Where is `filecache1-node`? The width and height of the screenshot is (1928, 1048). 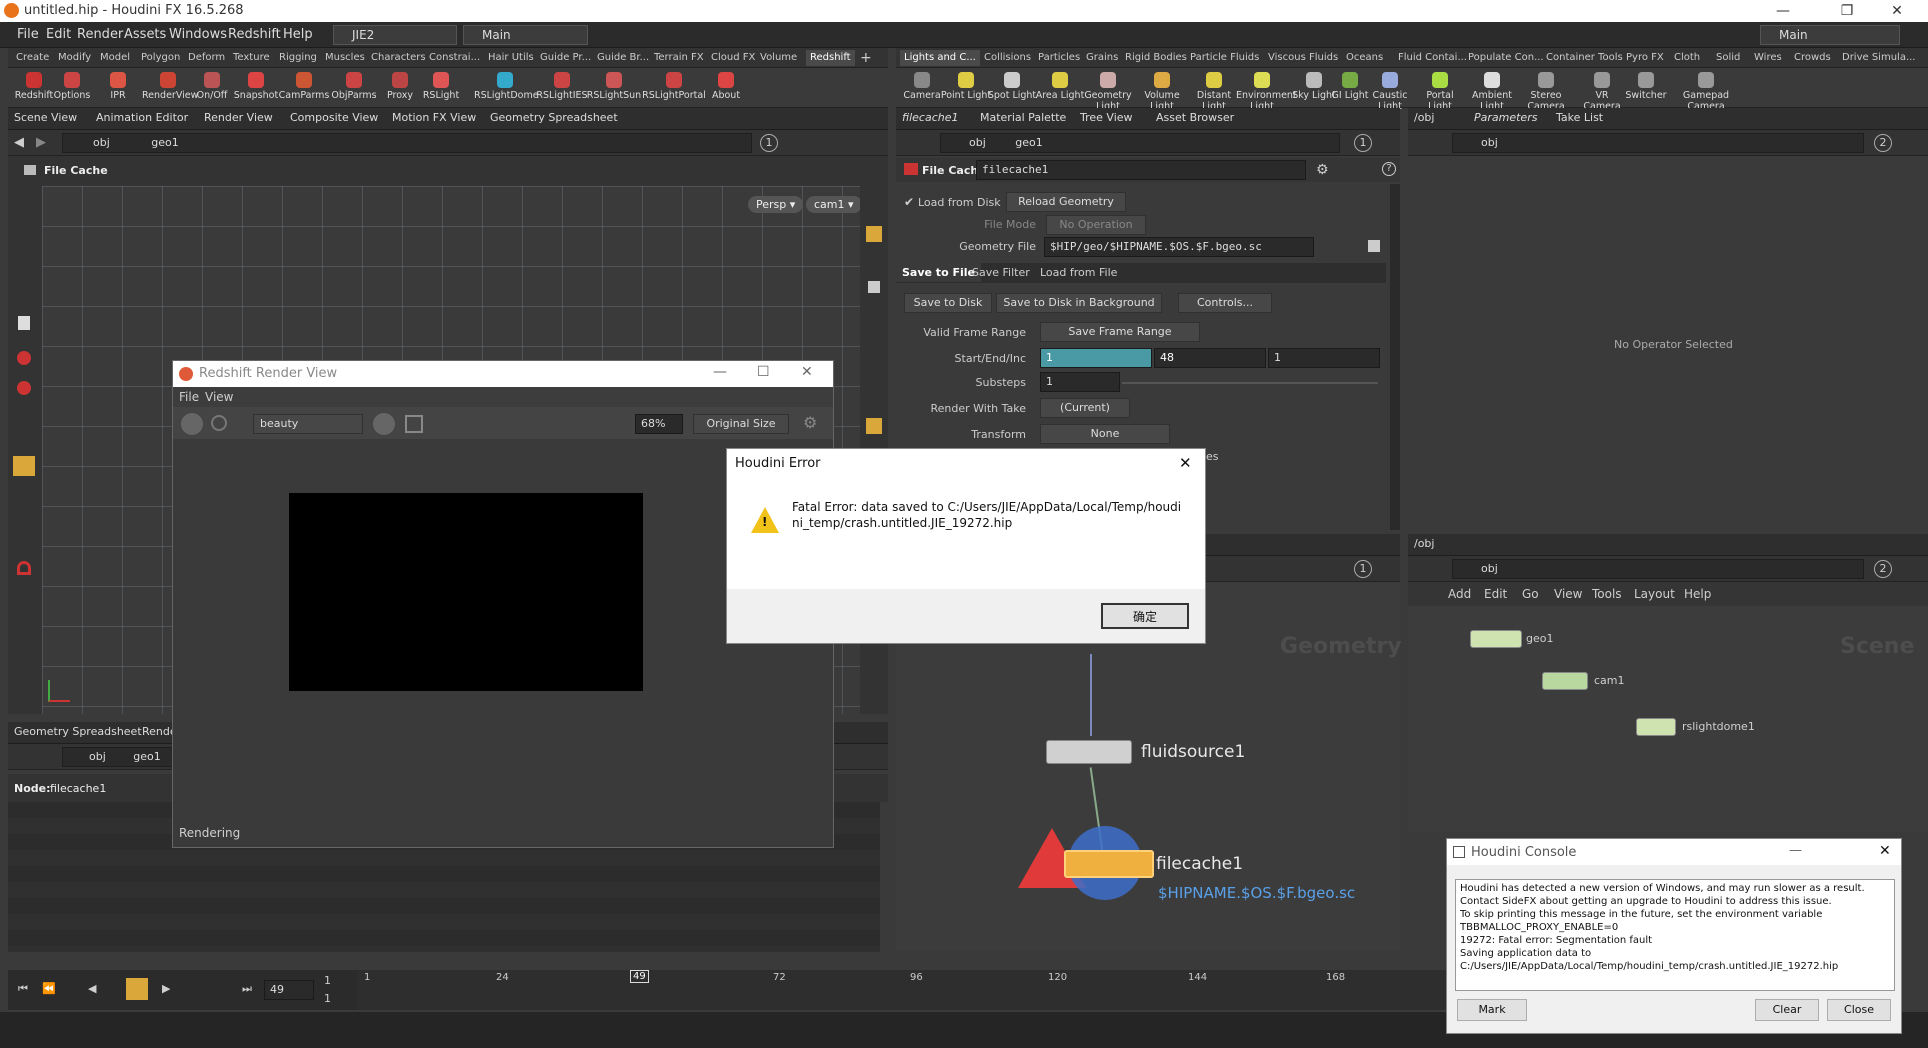 filecache1-node is located at coordinates (1109, 864).